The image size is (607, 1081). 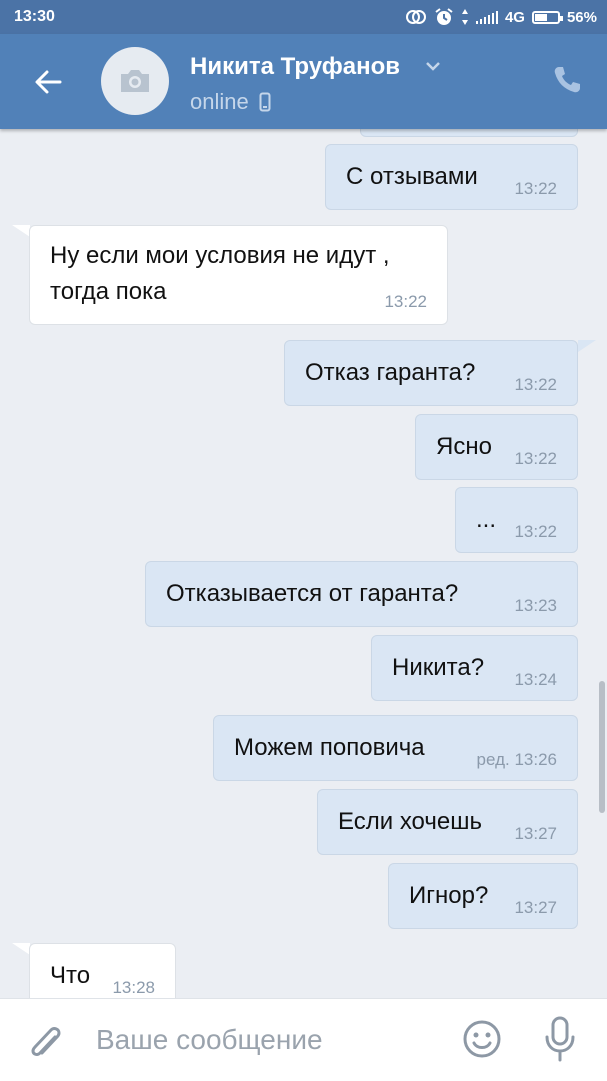 I want to click on back-arrow-icon, so click(x=48, y=82).